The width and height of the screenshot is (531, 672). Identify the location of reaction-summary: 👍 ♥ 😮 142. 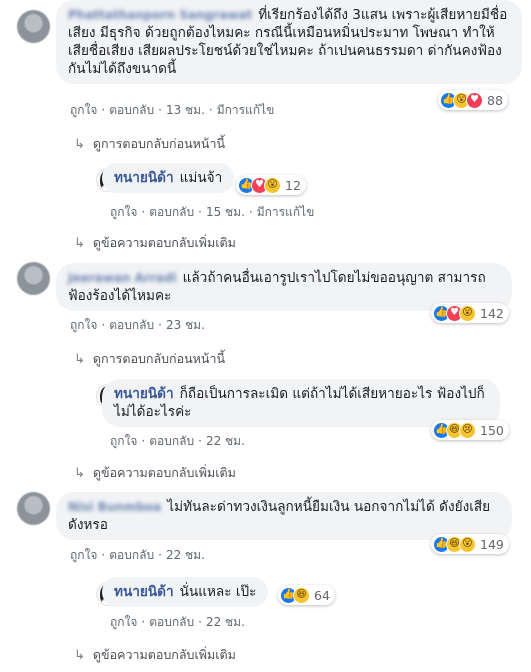
(470, 313).